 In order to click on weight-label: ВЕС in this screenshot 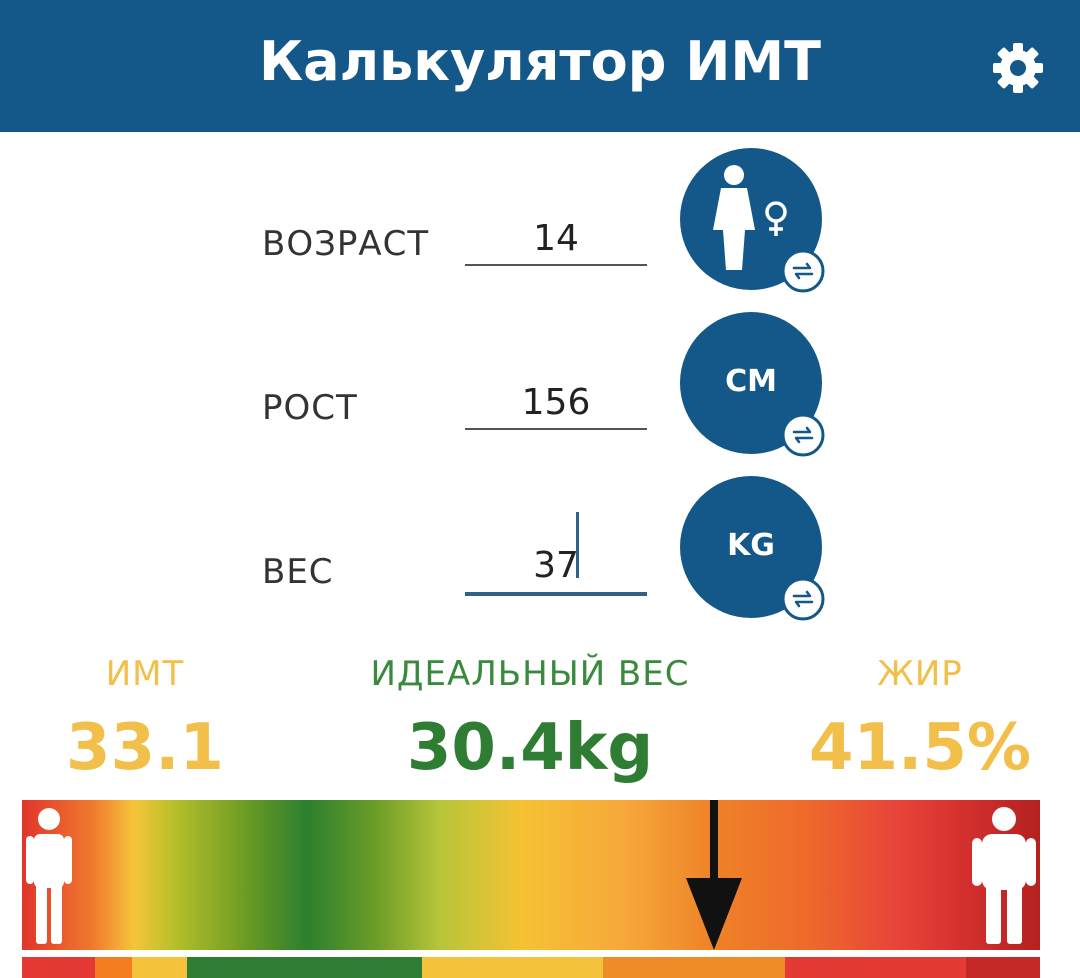, I will do `click(298, 572)`.